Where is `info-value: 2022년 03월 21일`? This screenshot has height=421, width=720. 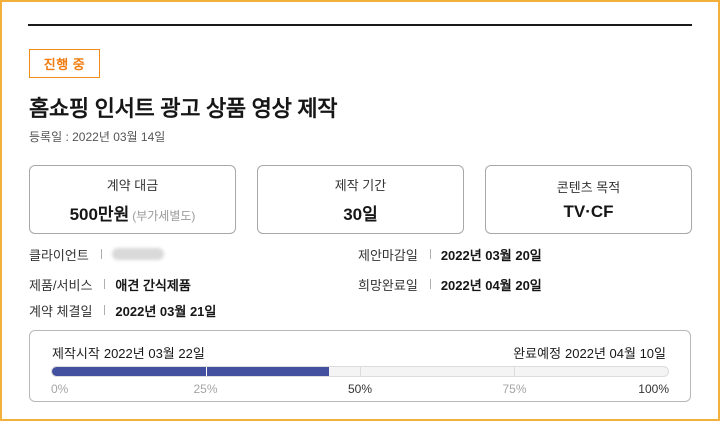
info-value: 2022년 03월 21일 is located at coordinates (166, 311).